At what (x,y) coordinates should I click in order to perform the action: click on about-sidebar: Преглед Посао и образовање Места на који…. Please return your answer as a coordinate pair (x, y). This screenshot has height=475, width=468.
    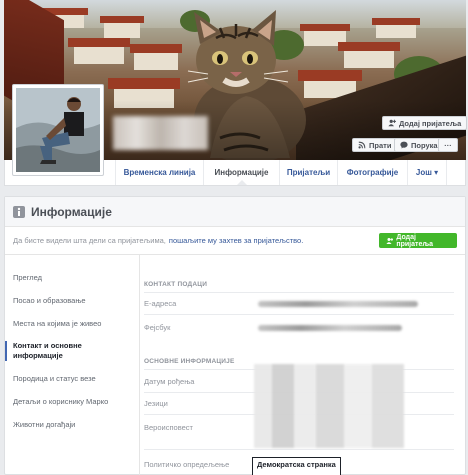
    Looking at the image, I should click on (72, 365).